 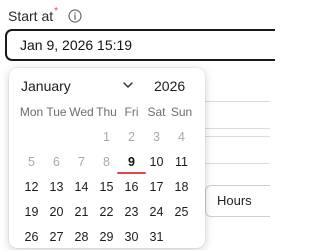 I want to click on calendar-week-row: 5 6 7 8 9 10 11, so click(x=106, y=162).